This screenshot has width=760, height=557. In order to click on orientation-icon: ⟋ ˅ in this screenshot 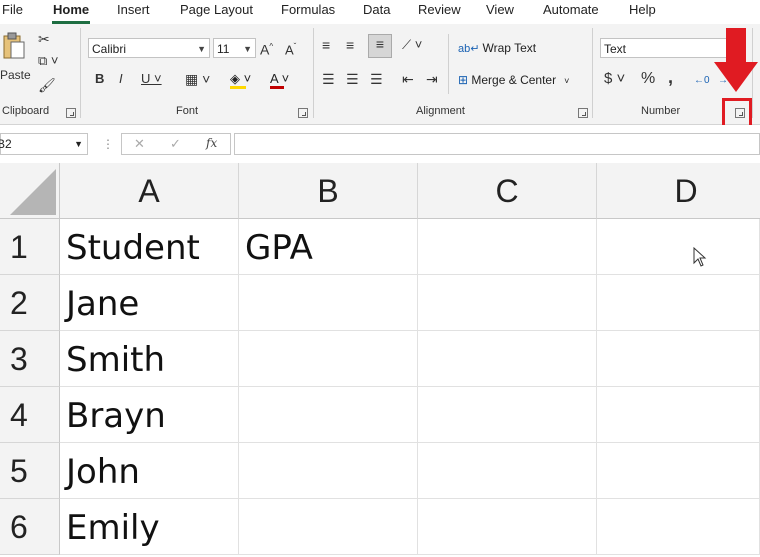, I will do `click(412, 45)`.